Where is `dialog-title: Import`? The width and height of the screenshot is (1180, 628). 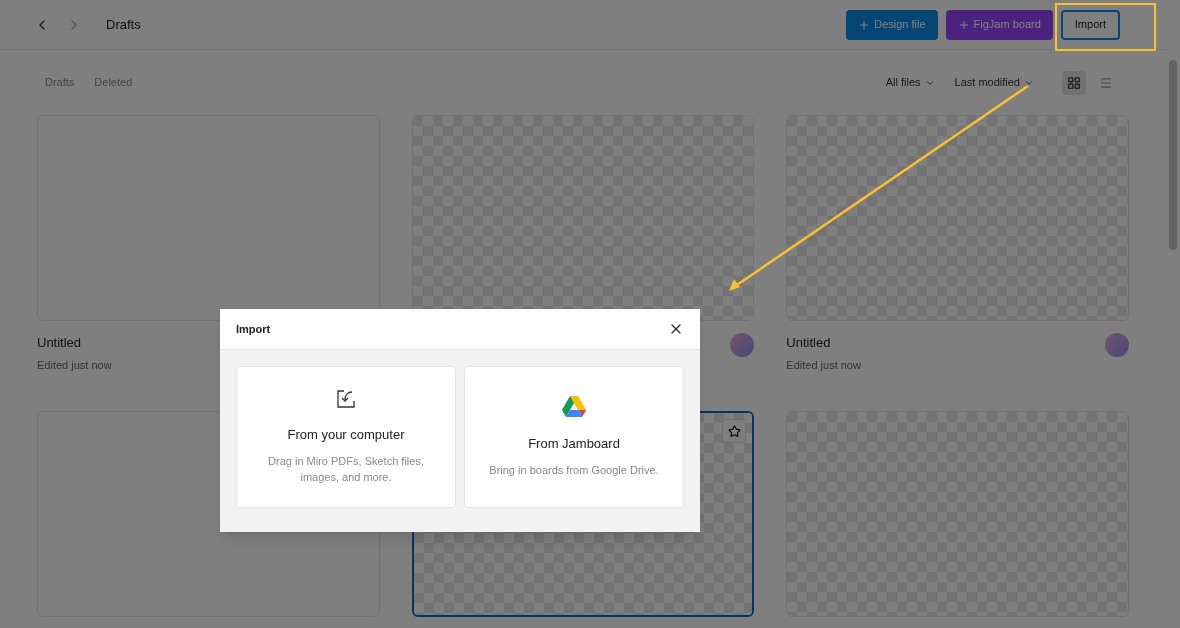 dialog-title: Import is located at coordinates (253, 329).